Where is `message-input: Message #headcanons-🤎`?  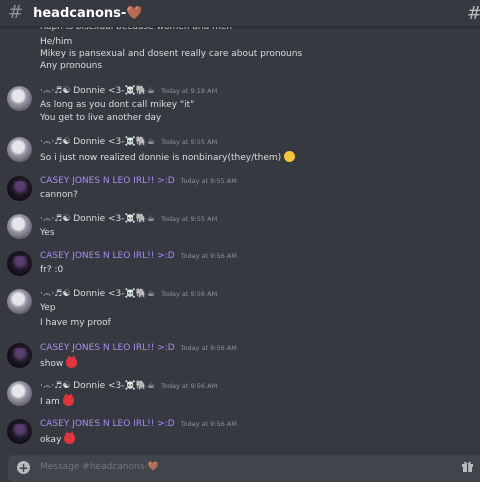
message-input: Message #headcanons-🤎 is located at coordinates (99, 467).